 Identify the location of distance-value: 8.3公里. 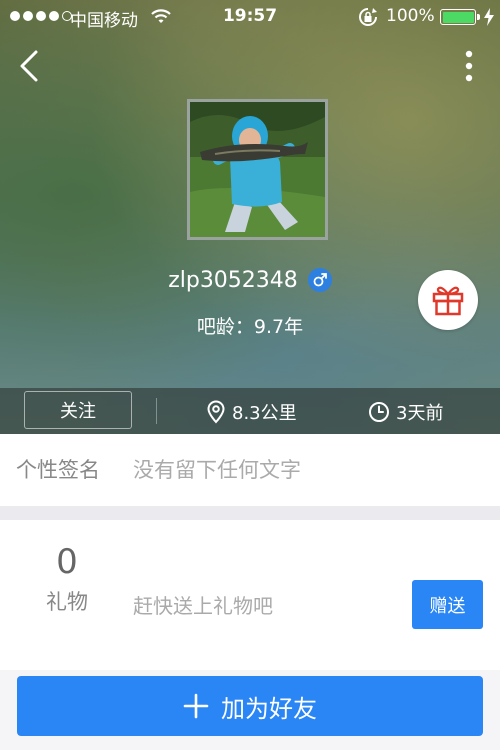
(264, 413).